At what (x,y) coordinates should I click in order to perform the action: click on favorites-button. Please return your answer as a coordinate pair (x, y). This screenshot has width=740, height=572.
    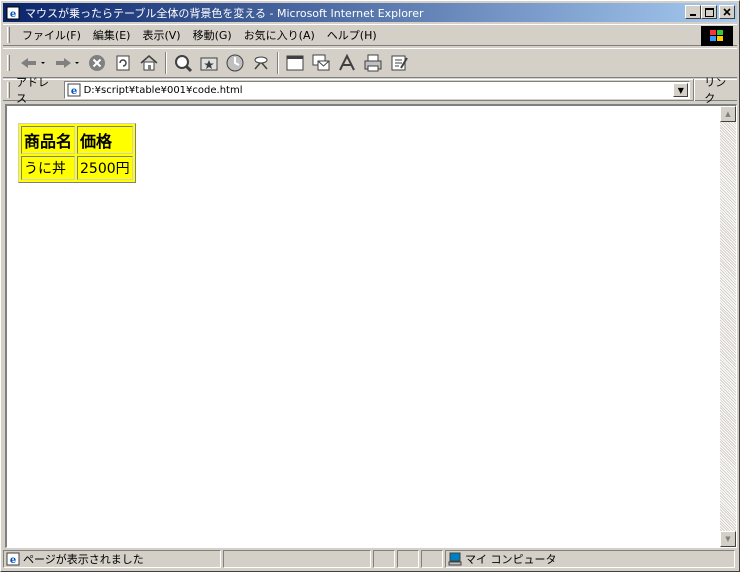
    Looking at the image, I should click on (209, 63).